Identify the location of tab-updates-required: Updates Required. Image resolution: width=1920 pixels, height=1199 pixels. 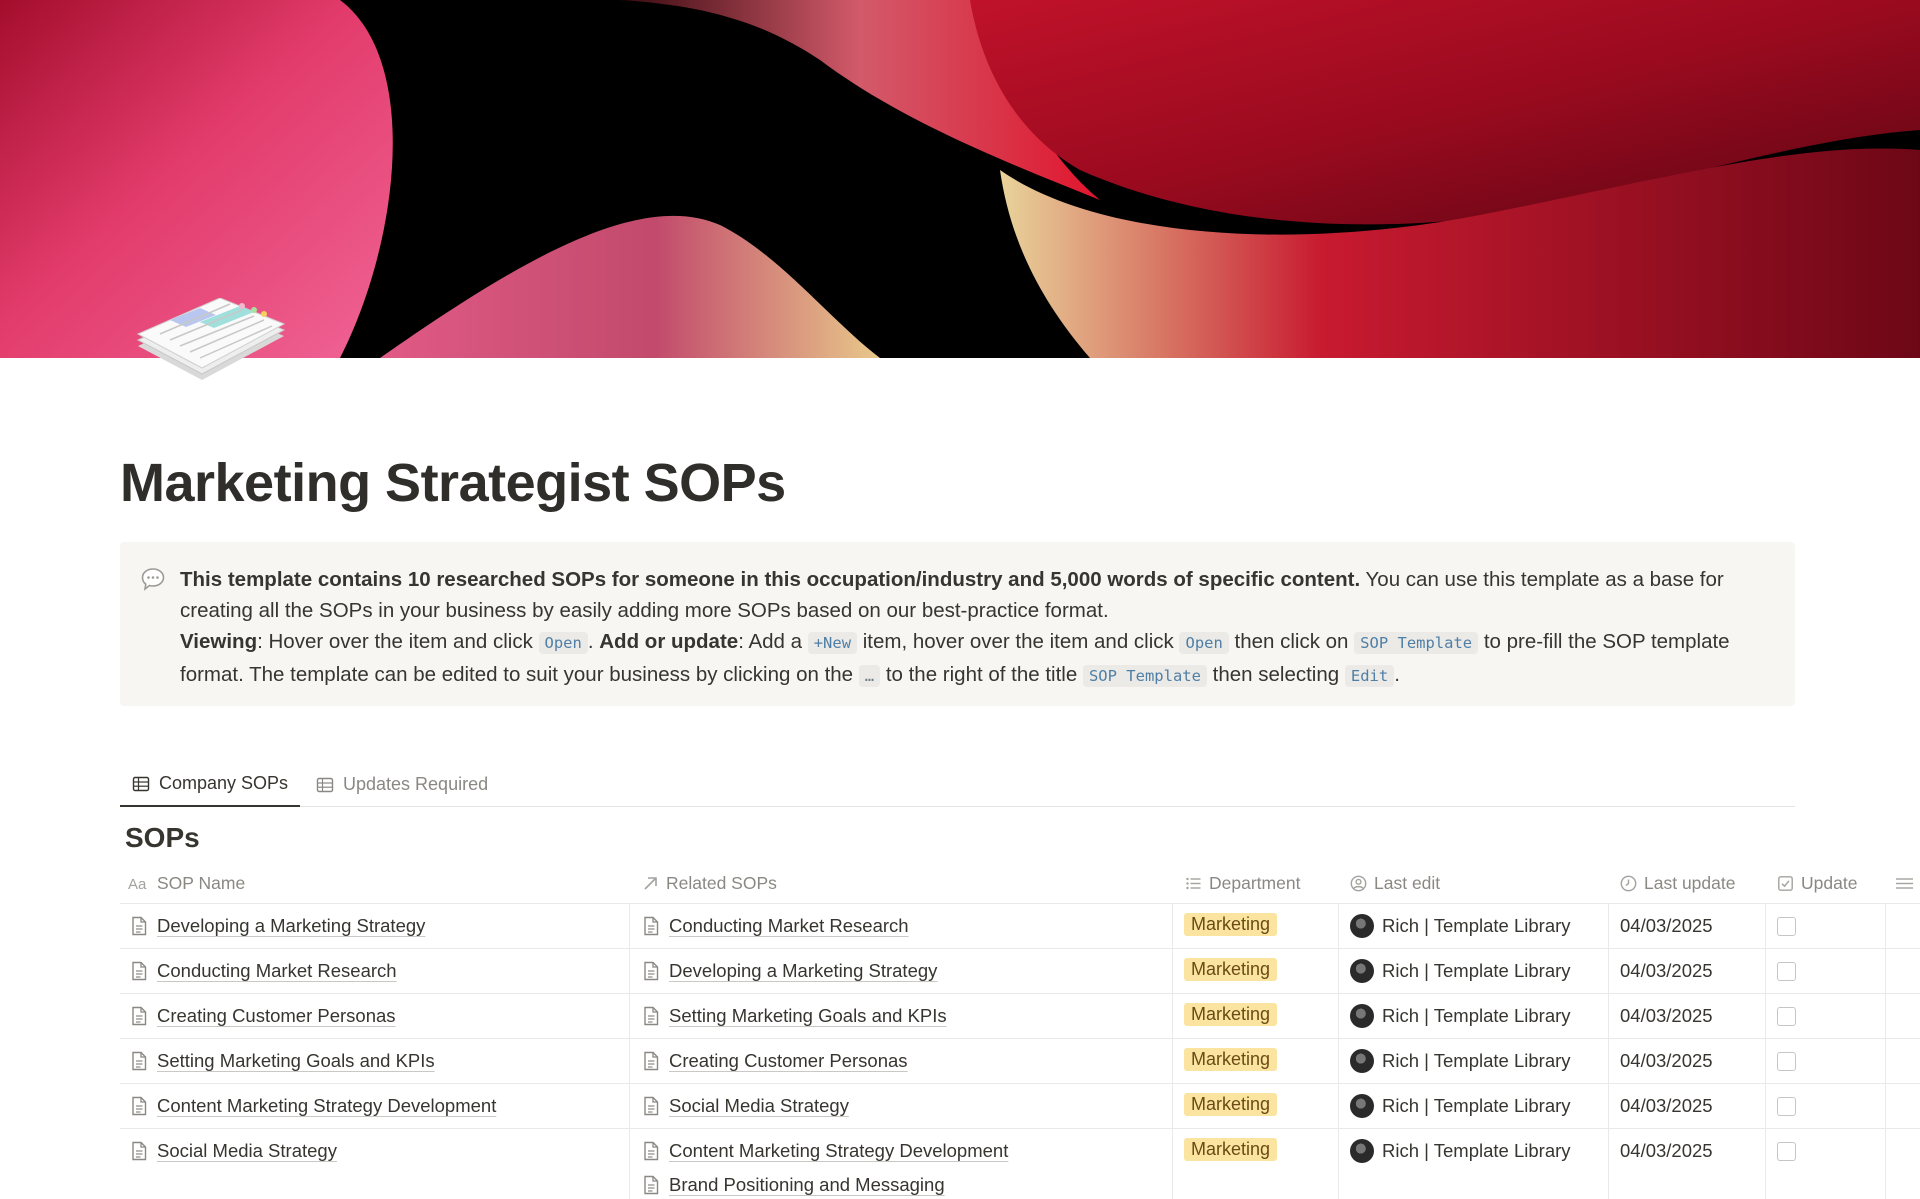
(402, 784).